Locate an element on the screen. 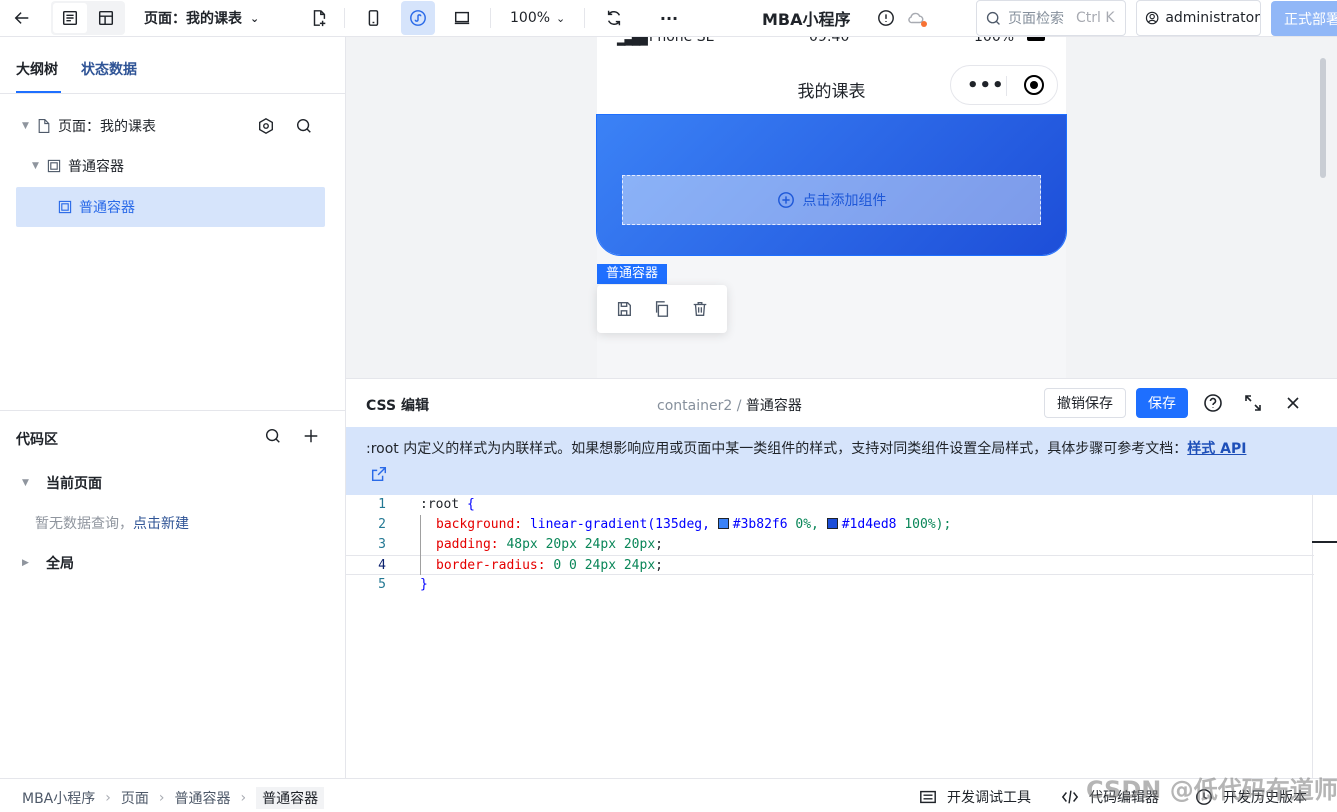 The height and width of the screenshot is (812, 1337). css-color: #1d4ed8 is located at coordinates (869, 524).